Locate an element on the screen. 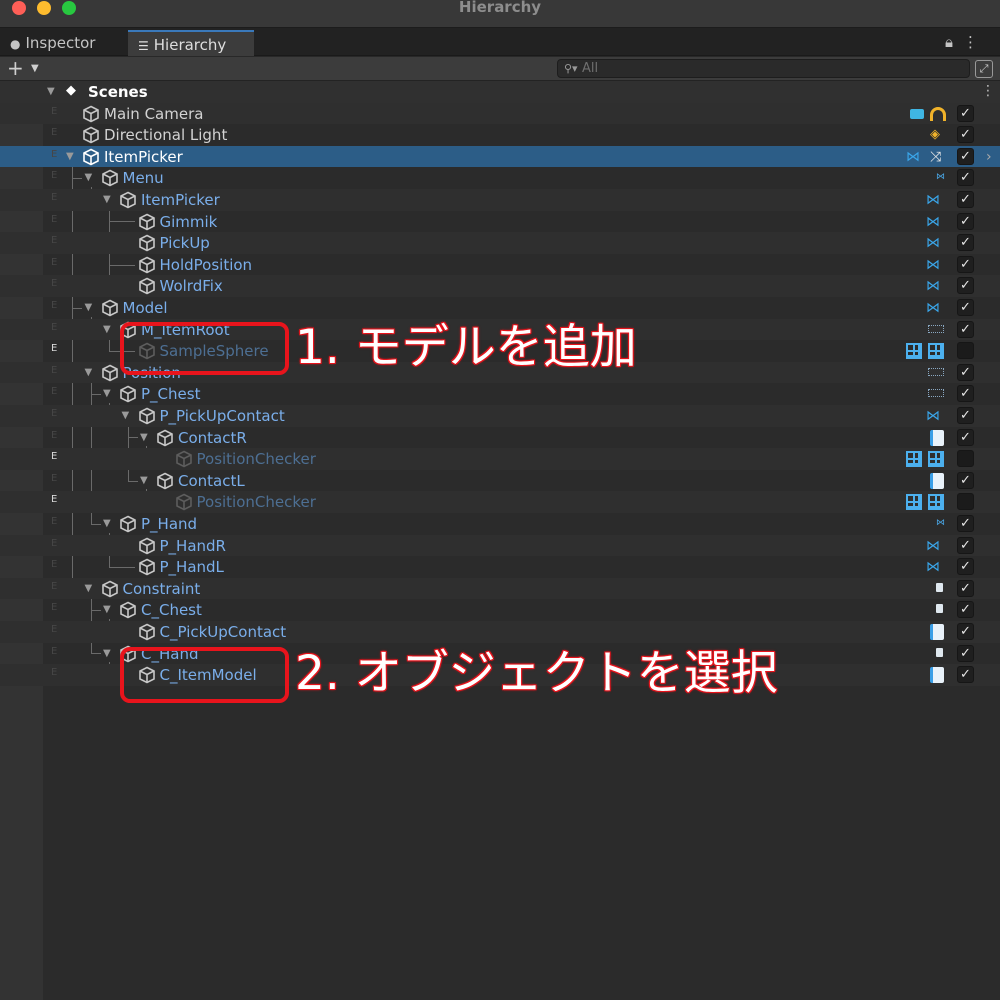 This screenshot has width=1000, height=1000. hierarchy-row: E ▼ C_Chest ✓ is located at coordinates (500, 610).